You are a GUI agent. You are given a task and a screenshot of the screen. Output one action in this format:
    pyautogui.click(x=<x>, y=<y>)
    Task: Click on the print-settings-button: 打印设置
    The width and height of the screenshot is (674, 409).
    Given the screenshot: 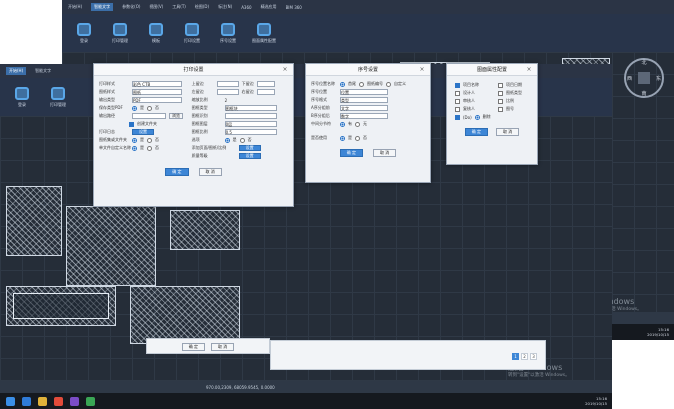 What is the action you would take?
    pyautogui.click(x=192, y=33)
    